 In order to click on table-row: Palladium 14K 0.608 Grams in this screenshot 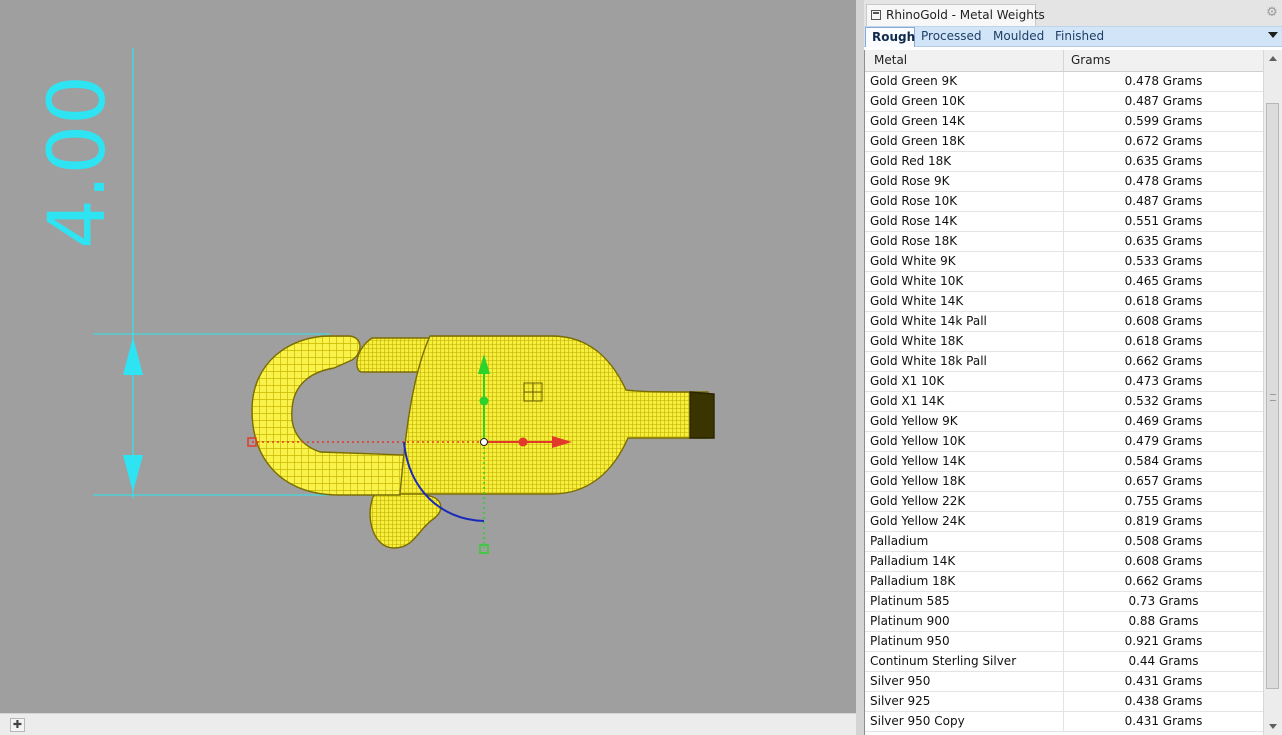, I will do `click(1064, 562)`.